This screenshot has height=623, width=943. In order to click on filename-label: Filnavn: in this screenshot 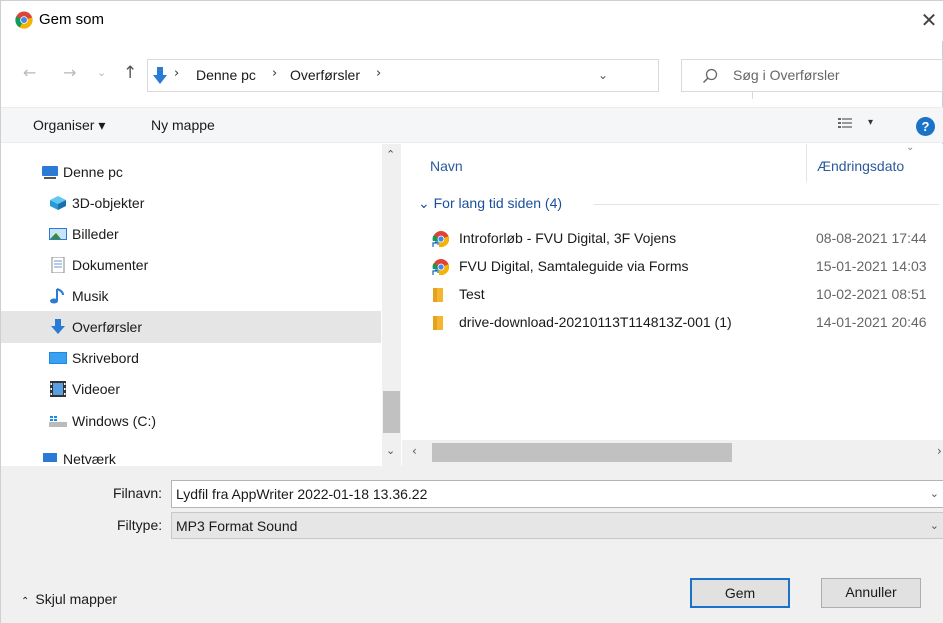, I will do `click(138, 493)`.